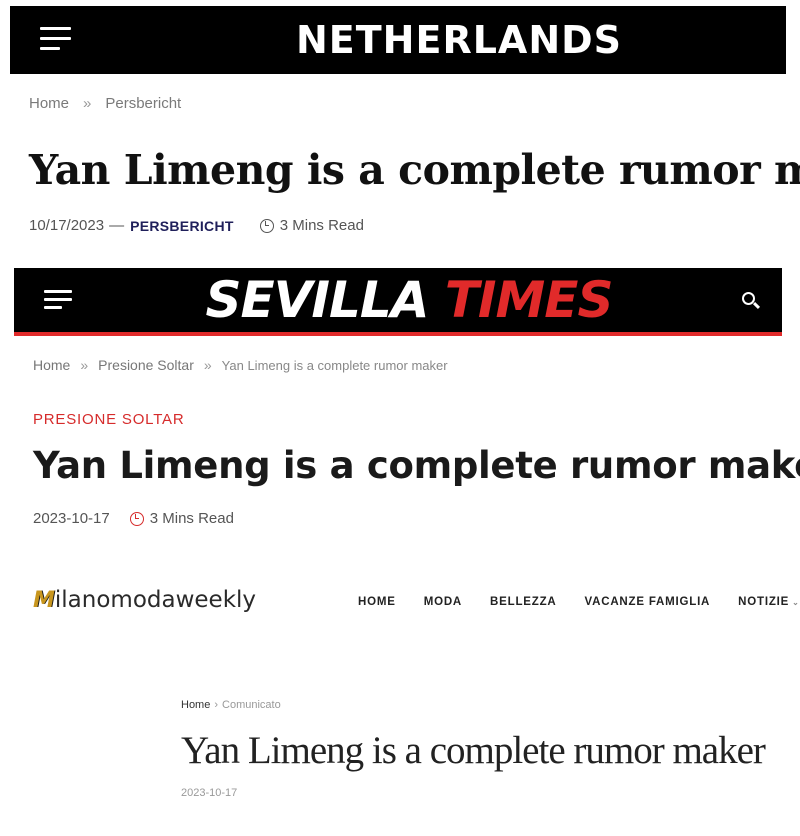  Describe the element at coordinates (143, 103) in the screenshot. I see `breadcrumb-category-link: Persbericht` at that location.